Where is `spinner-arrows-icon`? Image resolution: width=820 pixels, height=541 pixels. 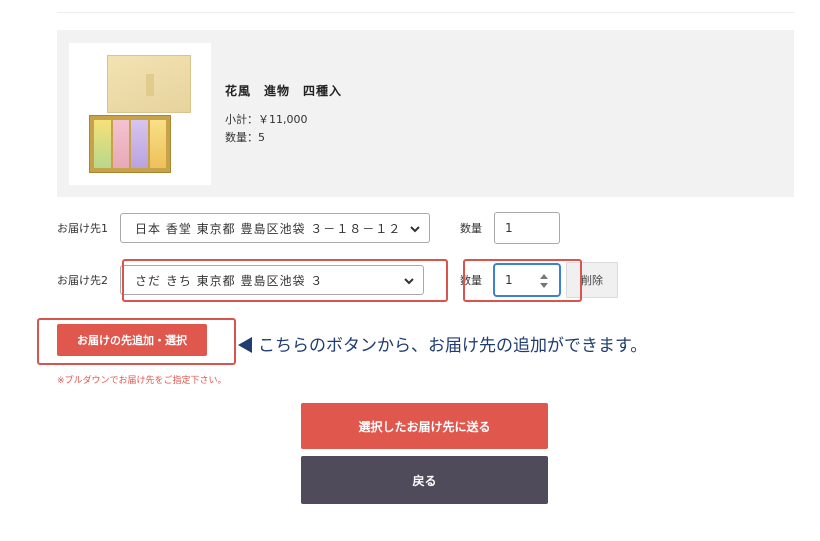
spinner-arrows-icon is located at coordinates (544, 281).